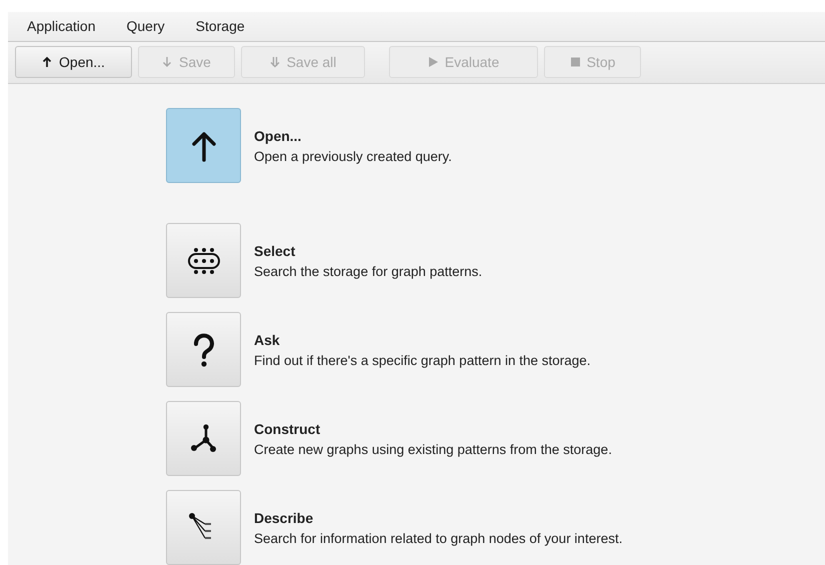  Describe the element at coordinates (368, 271) in the screenshot. I see `action-description: Search the storage for graph patterns.` at that location.